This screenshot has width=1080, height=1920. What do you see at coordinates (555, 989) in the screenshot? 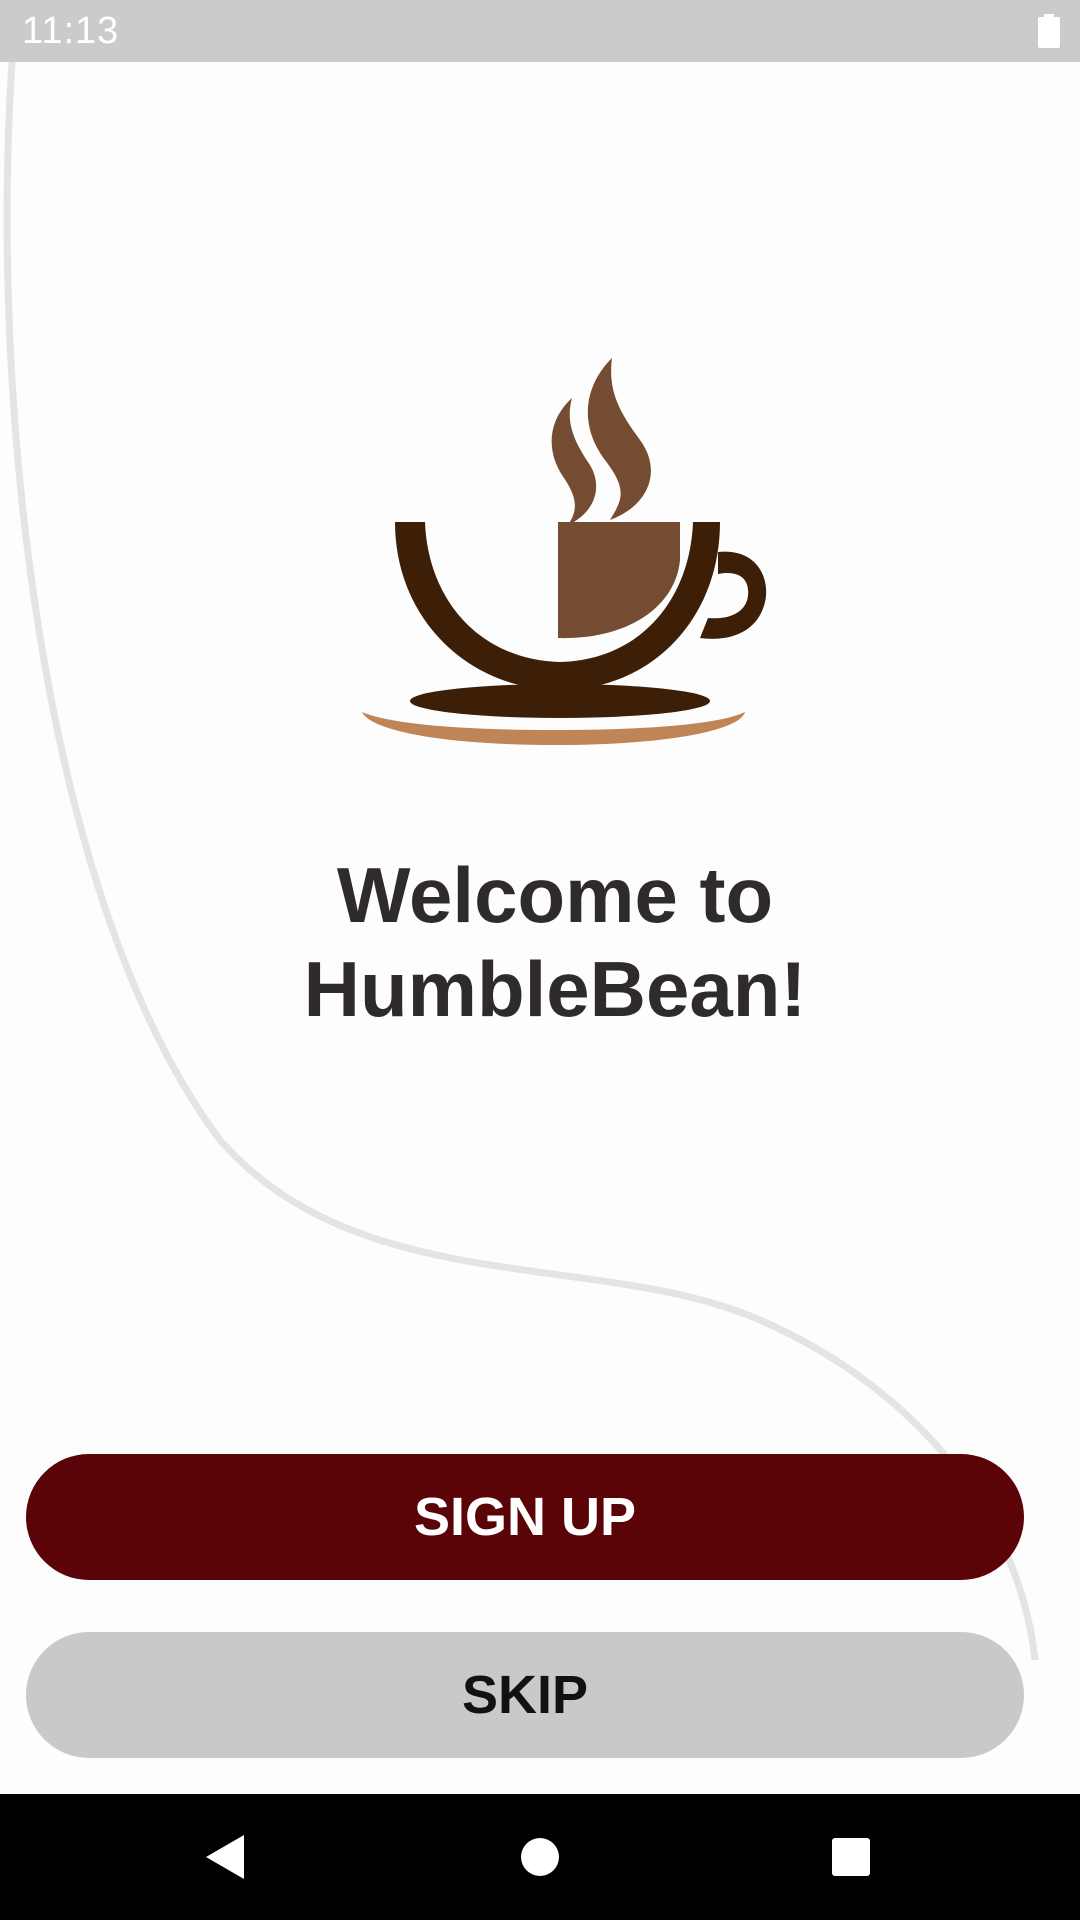
I see `welcome-title-line2: HumbleBean!` at bounding box center [555, 989].